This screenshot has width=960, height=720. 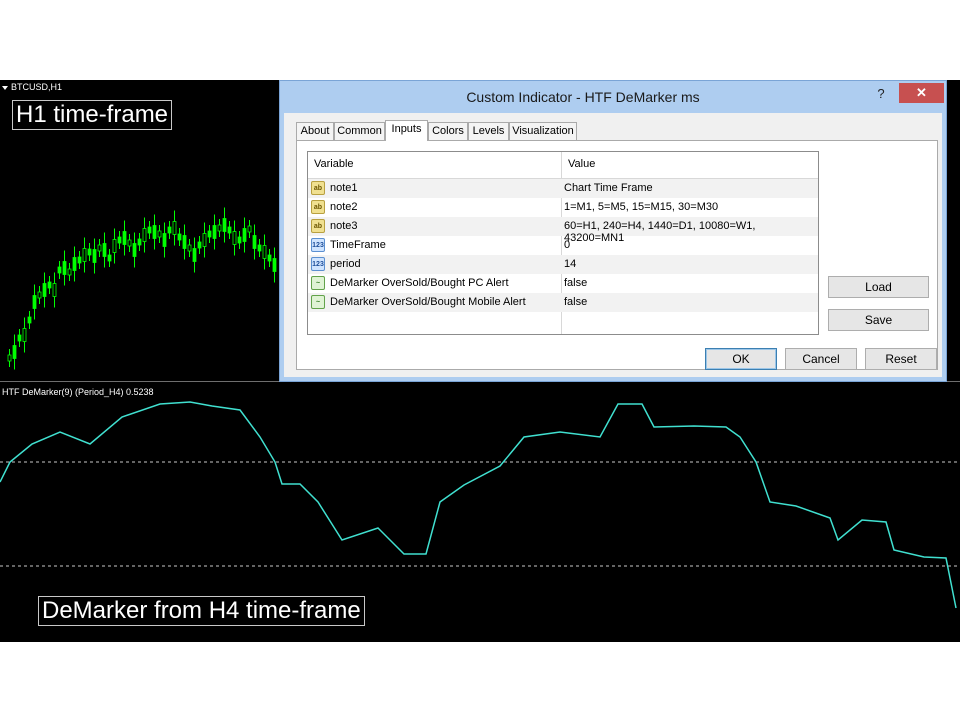 I want to click on save-button: Save, so click(x=878, y=320).